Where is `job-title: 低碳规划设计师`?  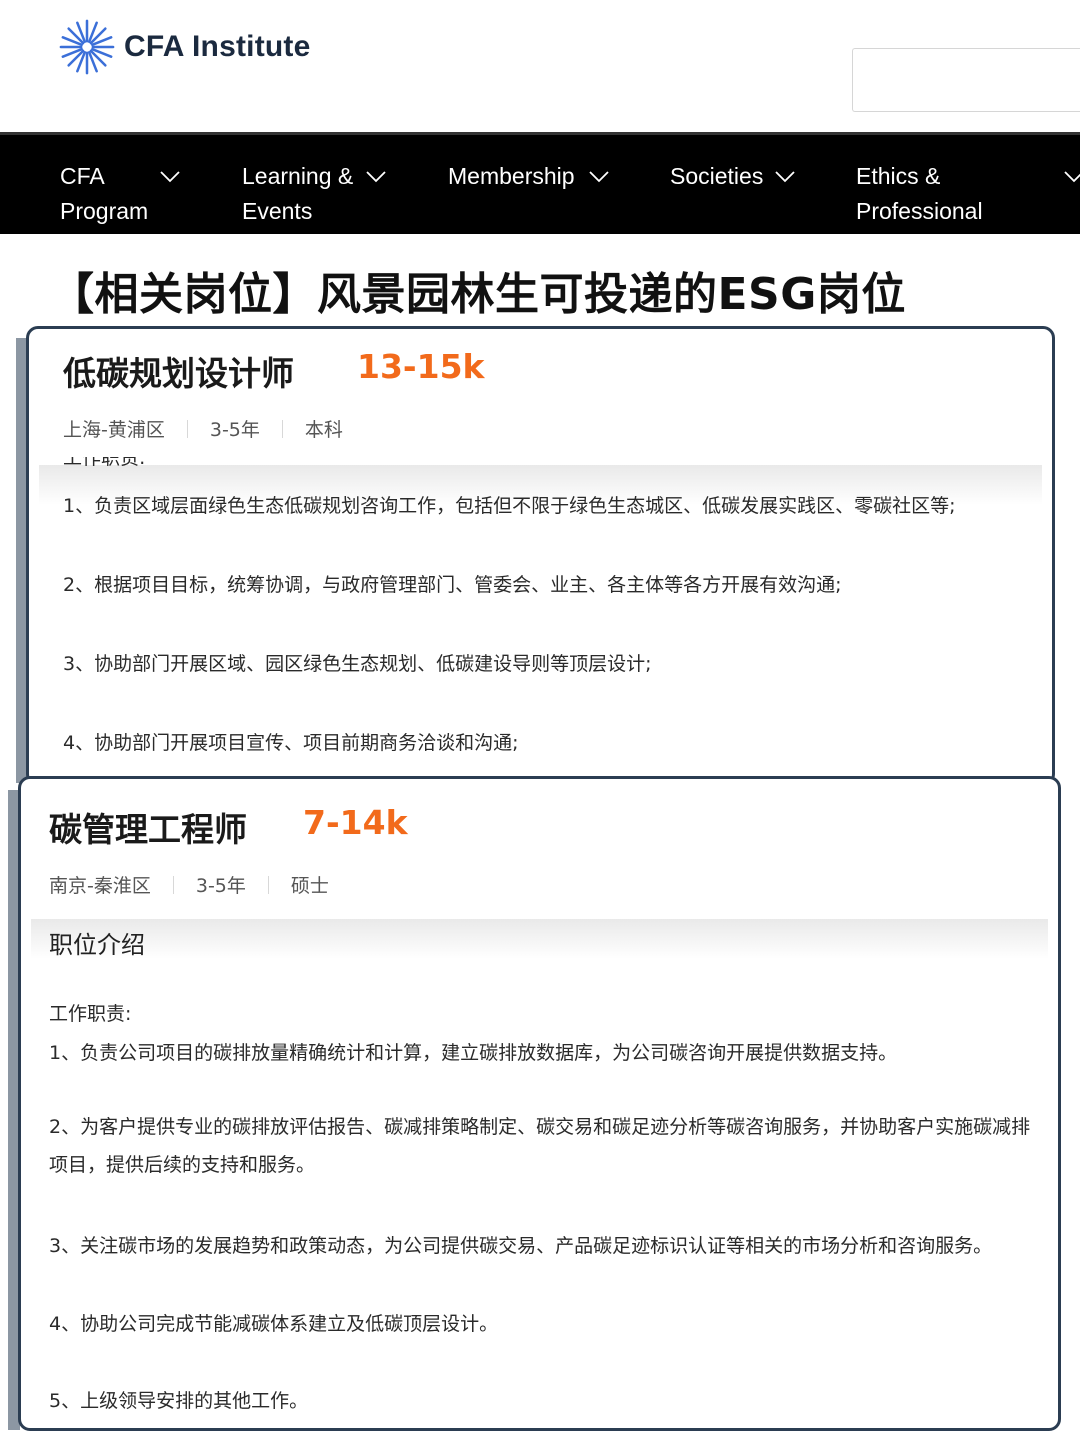 job-title: 低碳规划设计师 is located at coordinates (178, 373).